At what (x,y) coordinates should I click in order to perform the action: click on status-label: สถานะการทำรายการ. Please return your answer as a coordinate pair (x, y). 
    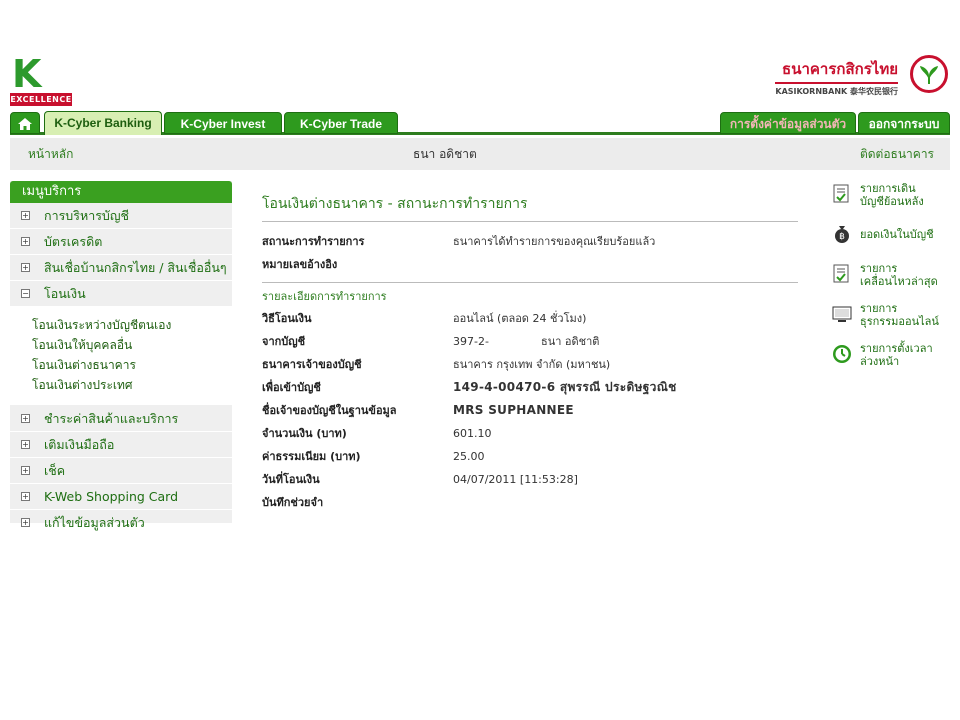
    Looking at the image, I should click on (313, 241).